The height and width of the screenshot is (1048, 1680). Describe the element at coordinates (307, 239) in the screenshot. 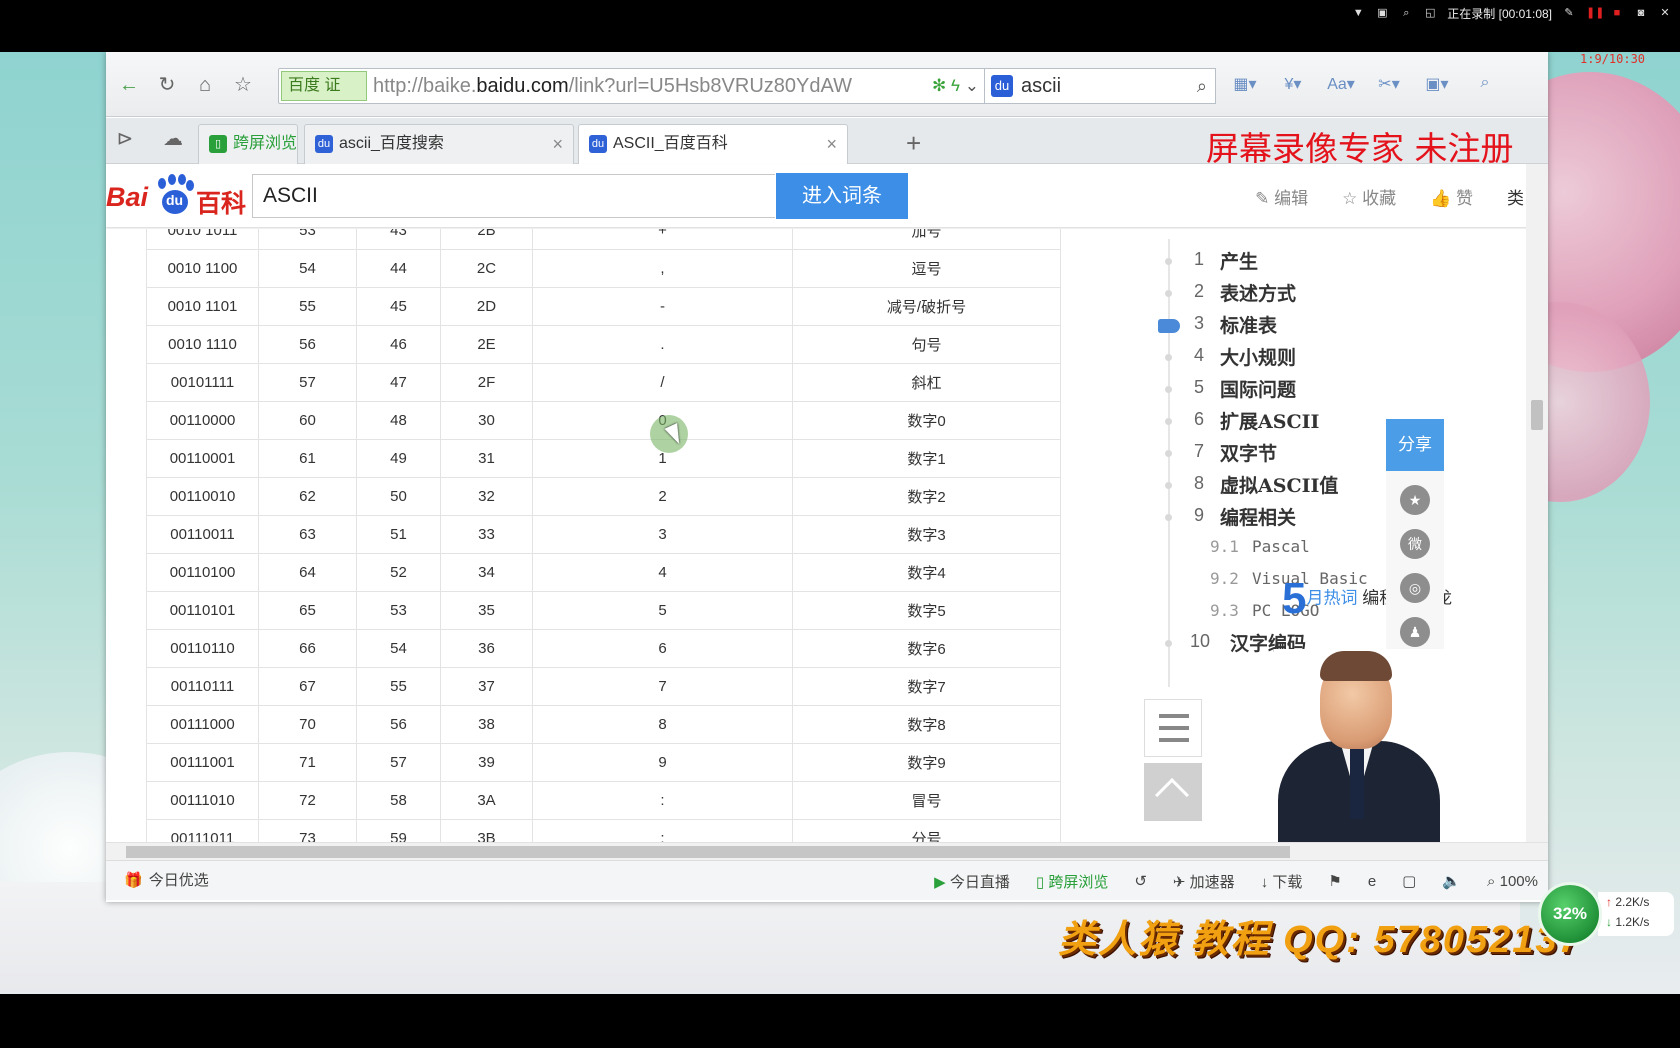

I see `octal-cell: 53` at that location.